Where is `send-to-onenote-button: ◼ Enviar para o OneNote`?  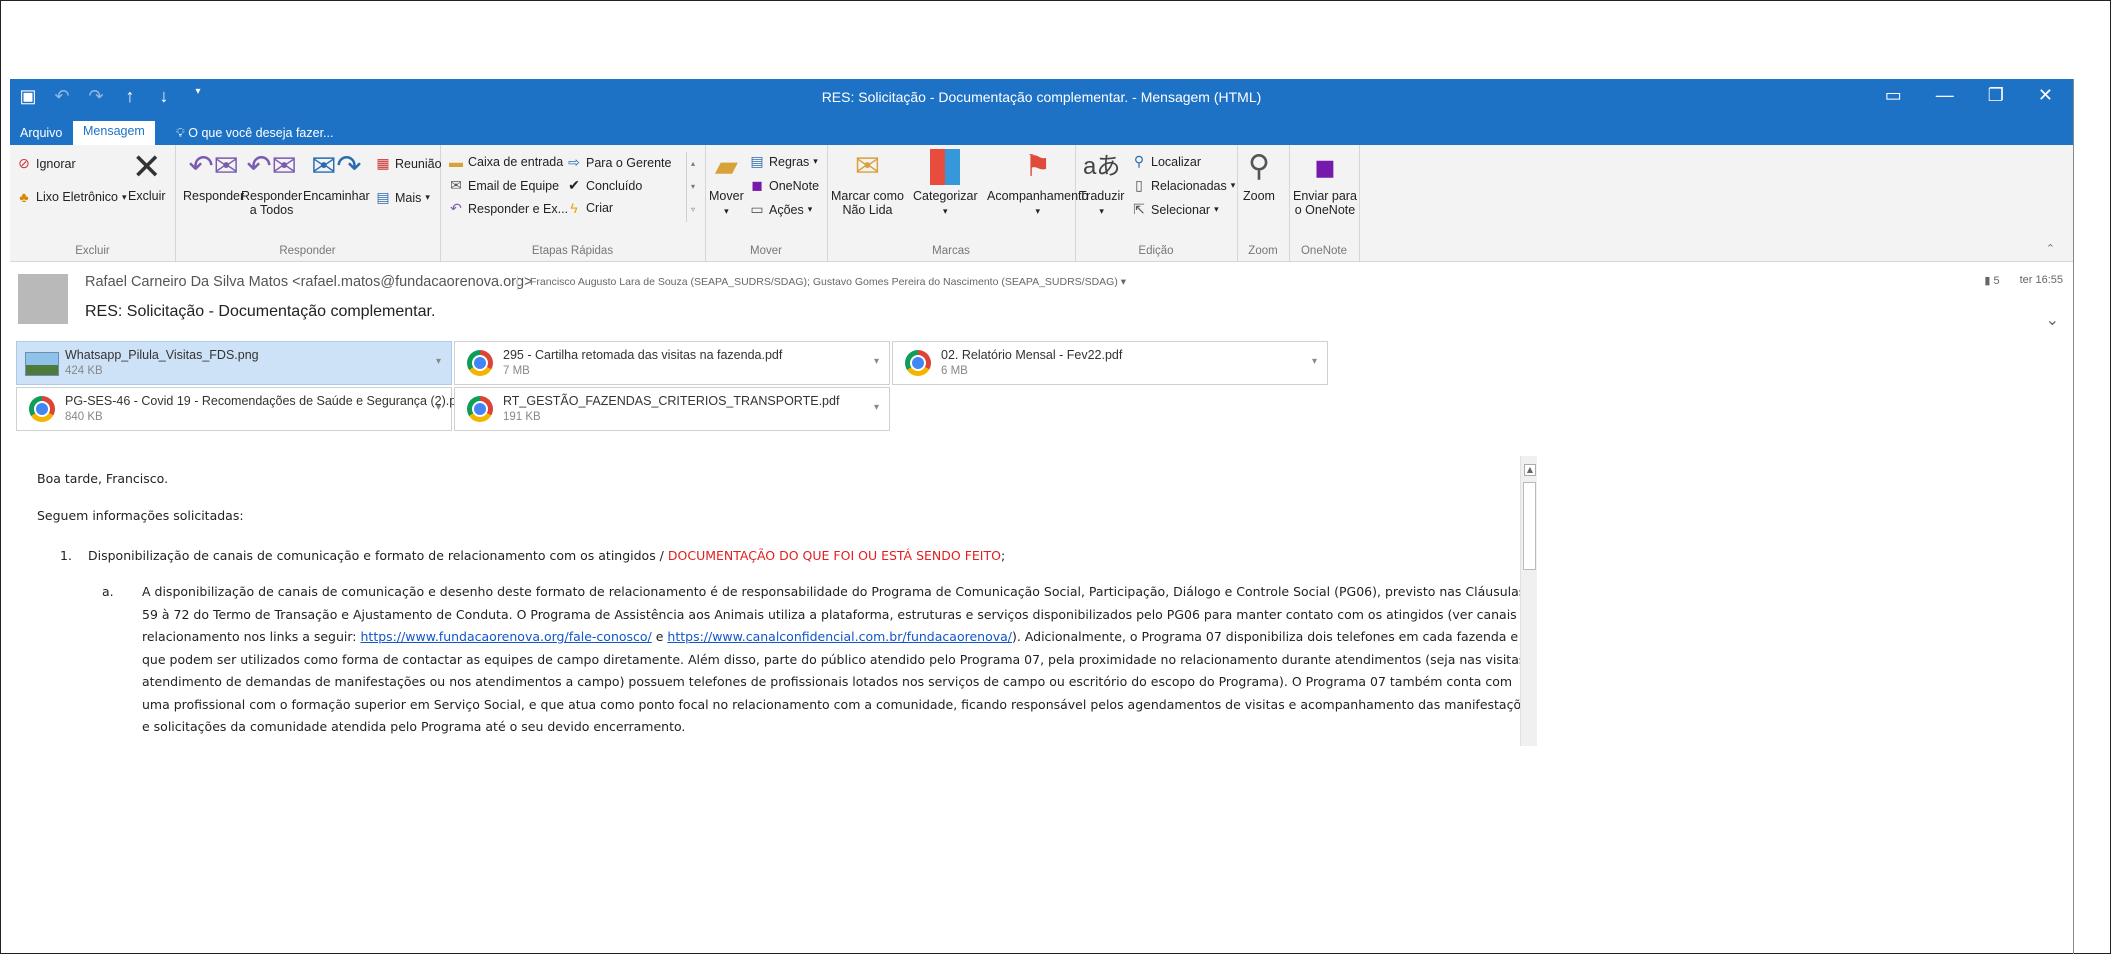
send-to-onenote-button: ◼ Enviar para o OneNote is located at coordinates (1325, 183).